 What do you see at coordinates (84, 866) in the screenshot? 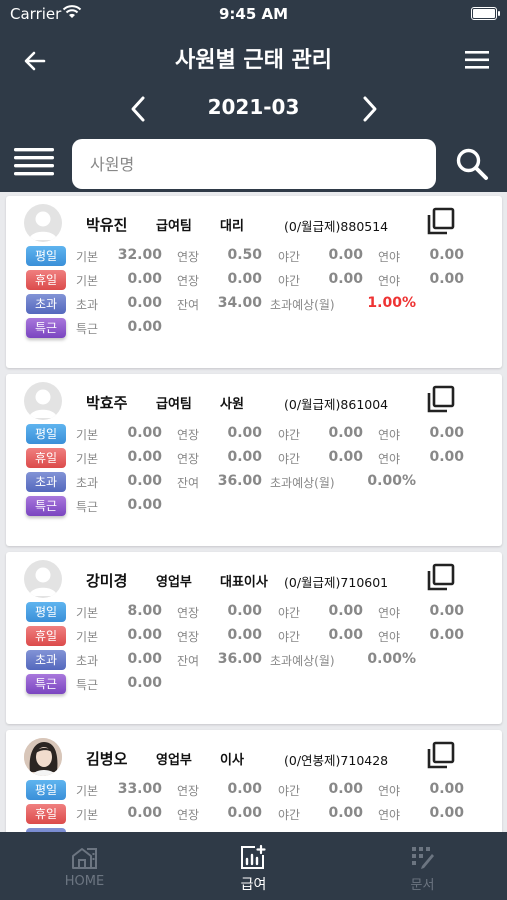
I see `tab-home: HOME` at bounding box center [84, 866].